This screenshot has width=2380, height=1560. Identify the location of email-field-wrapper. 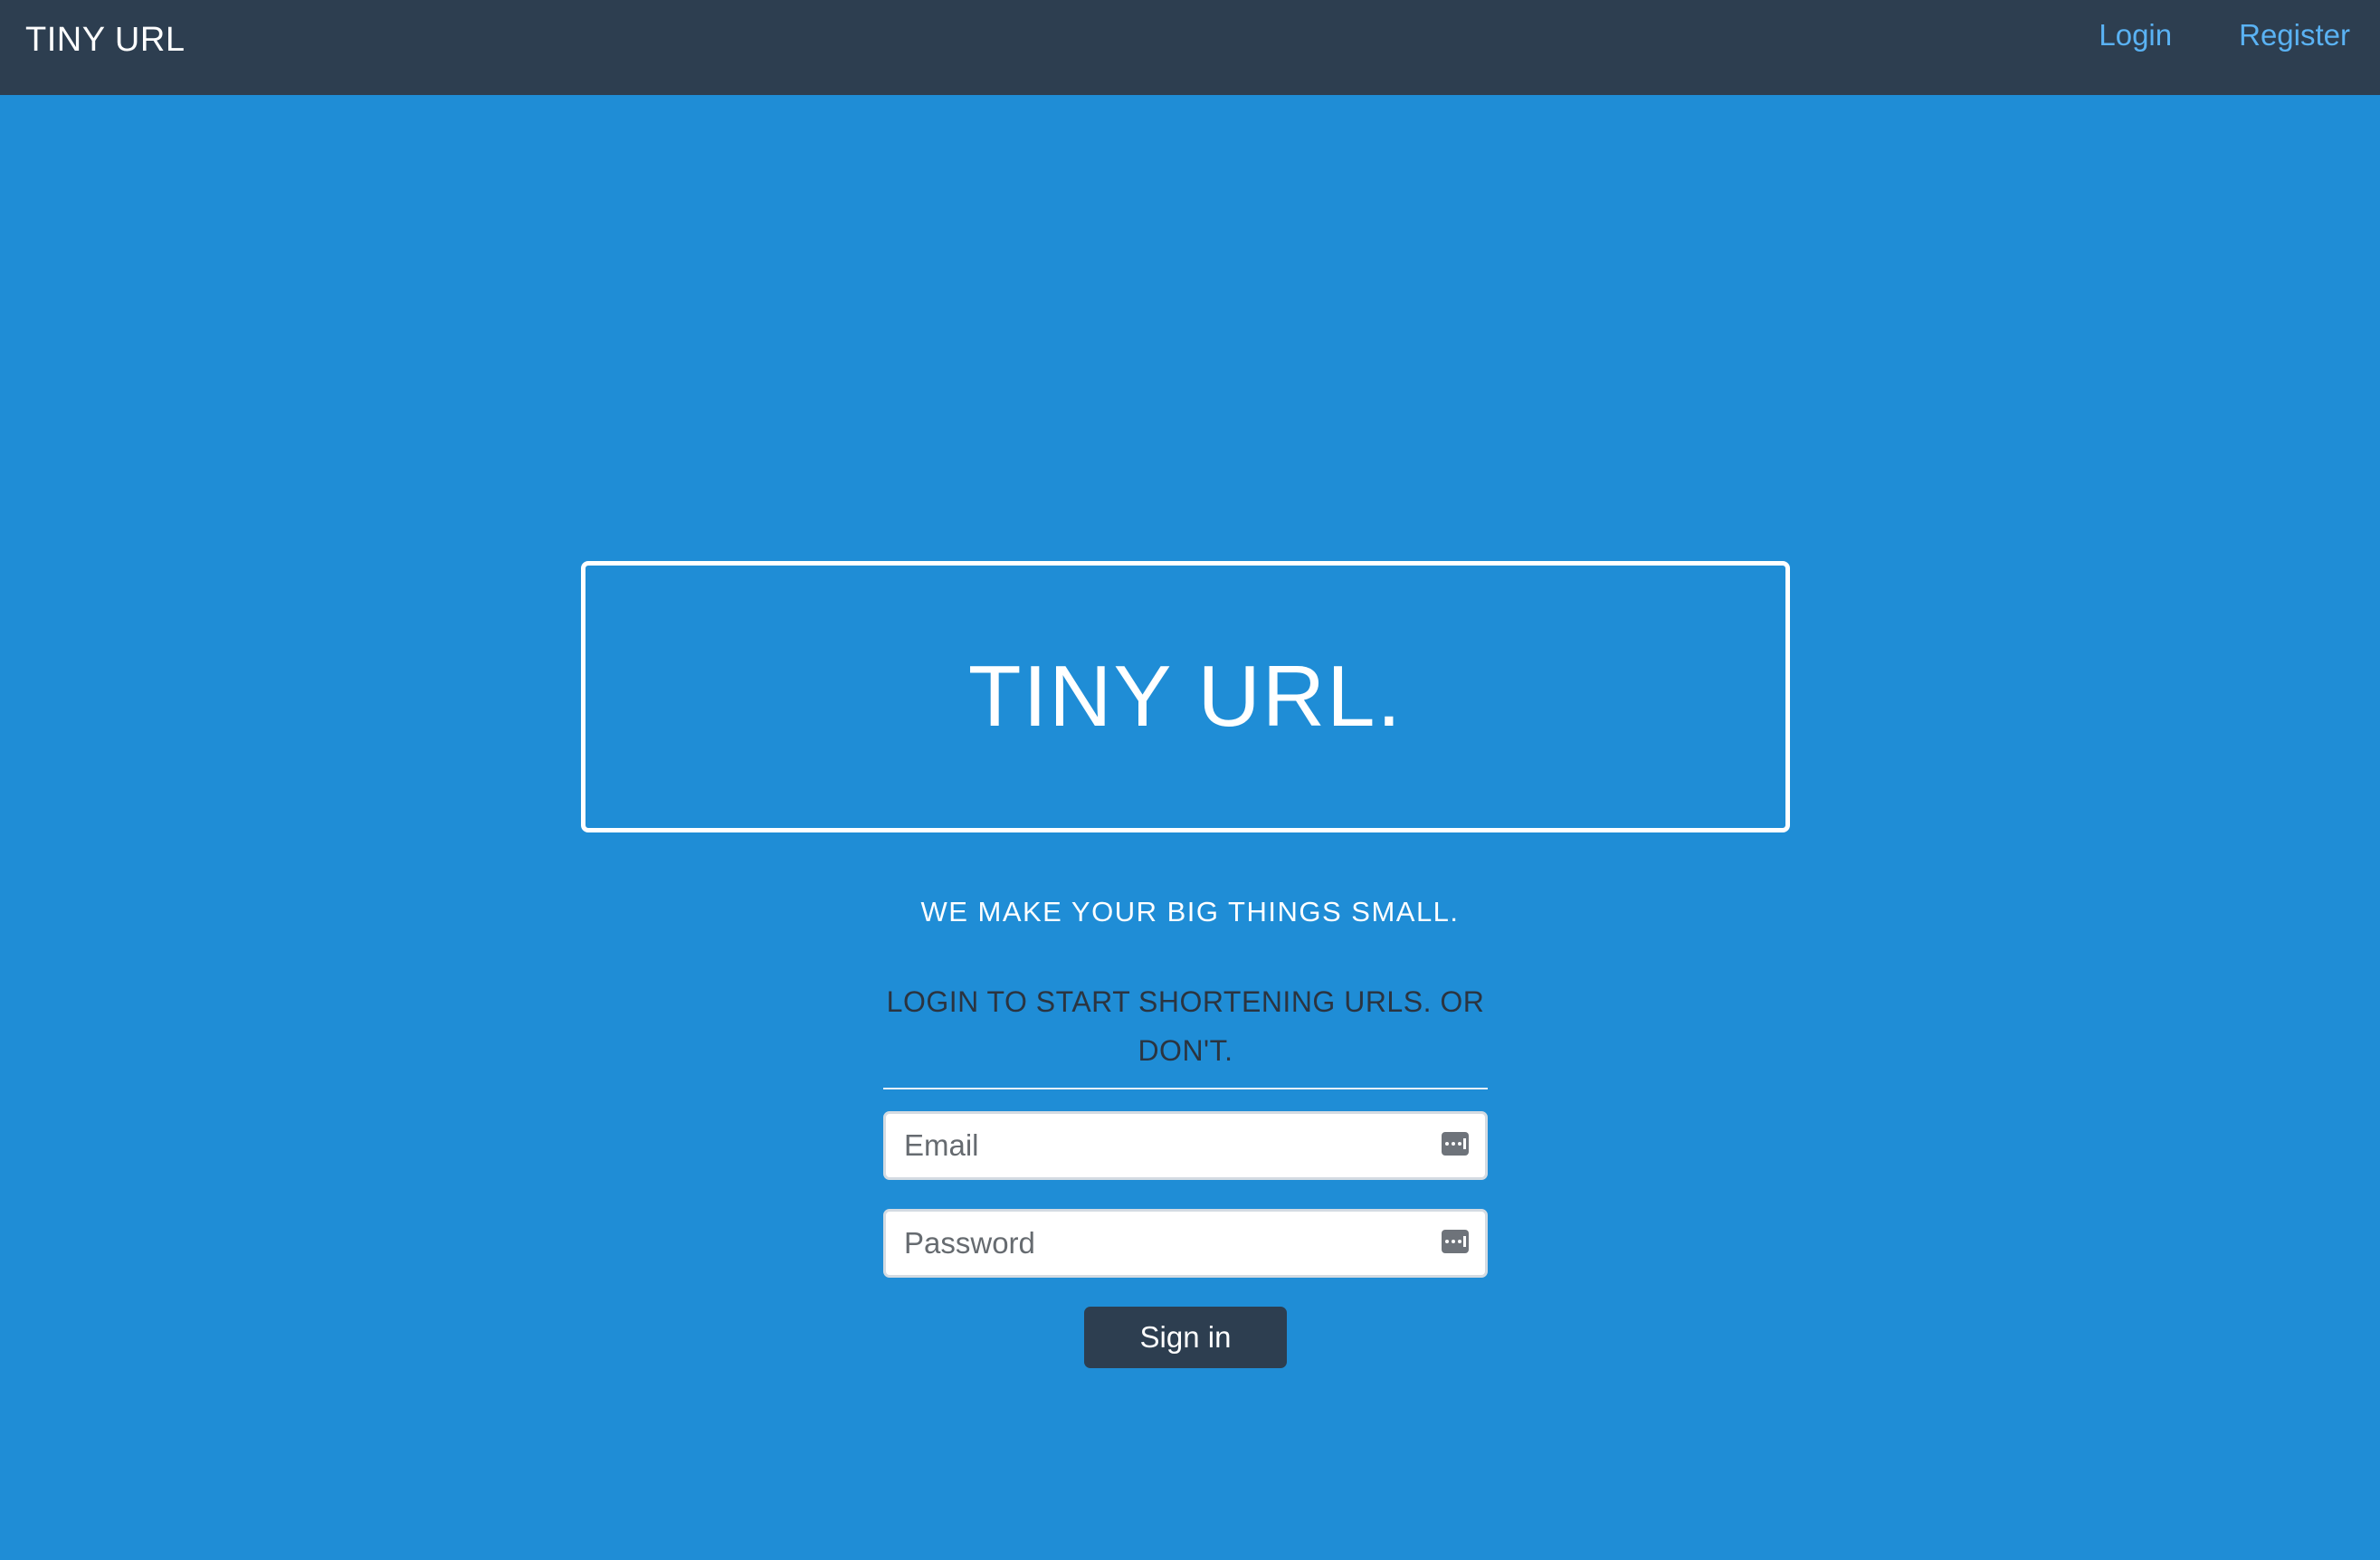
(1185, 1146).